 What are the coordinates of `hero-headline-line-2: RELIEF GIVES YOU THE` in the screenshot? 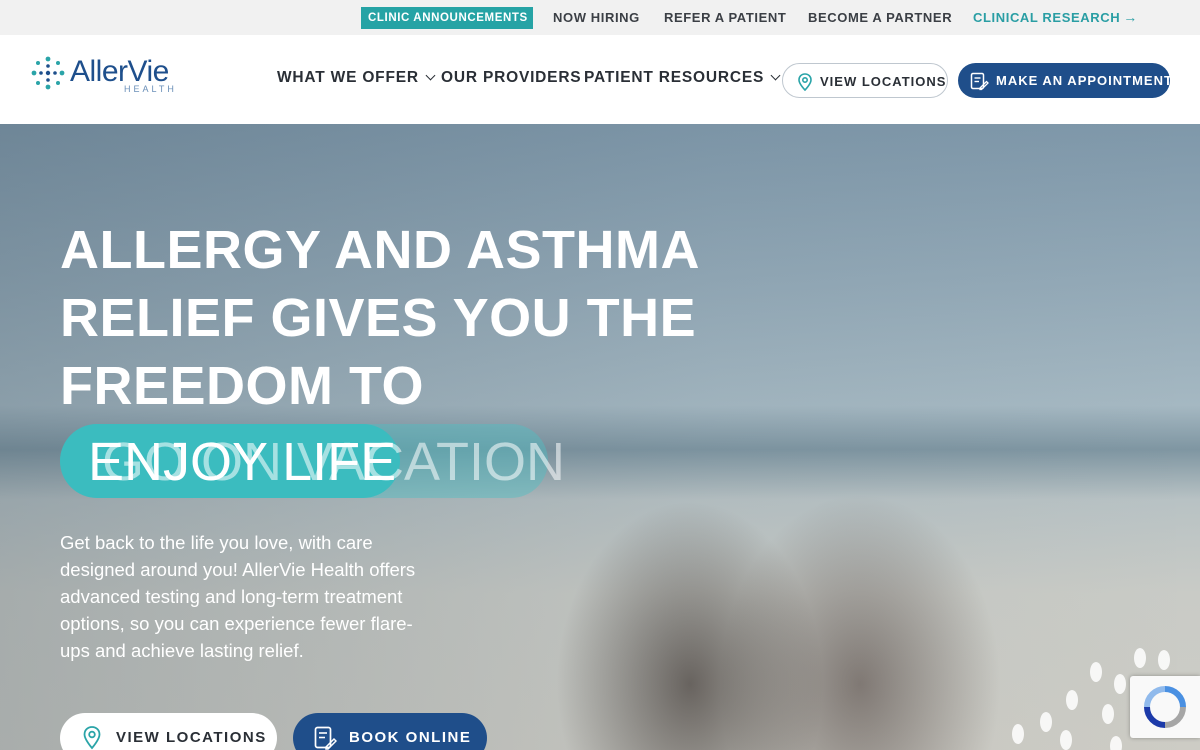 It's located at (378, 318).